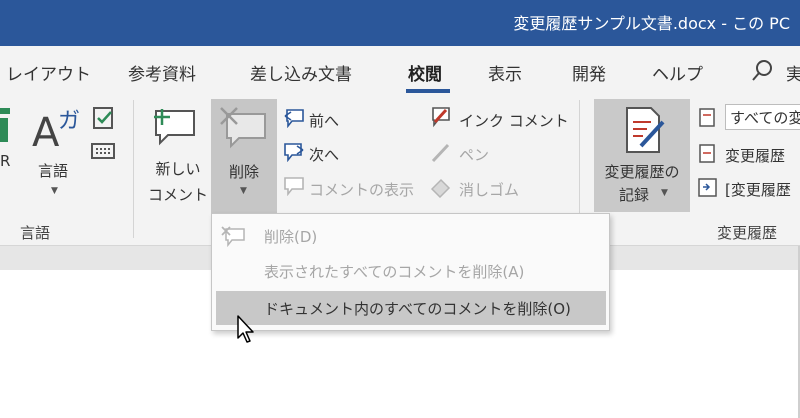 This screenshot has height=418, width=800. What do you see at coordinates (394, 272) in the screenshot?
I see `menu-item-delete-shown-label: 表示されたすべてのコメントを削除(A)` at bounding box center [394, 272].